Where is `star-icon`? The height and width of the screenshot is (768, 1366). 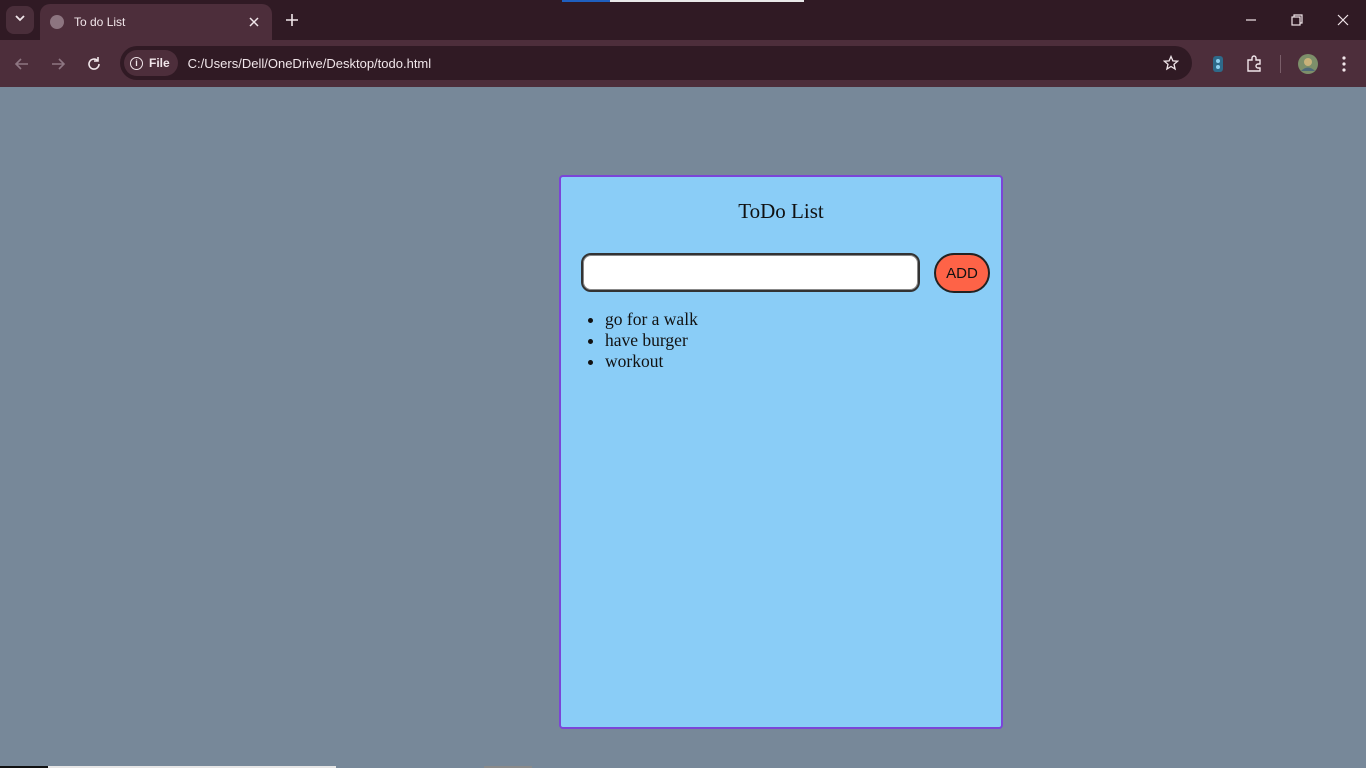
star-icon is located at coordinates (1171, 63).